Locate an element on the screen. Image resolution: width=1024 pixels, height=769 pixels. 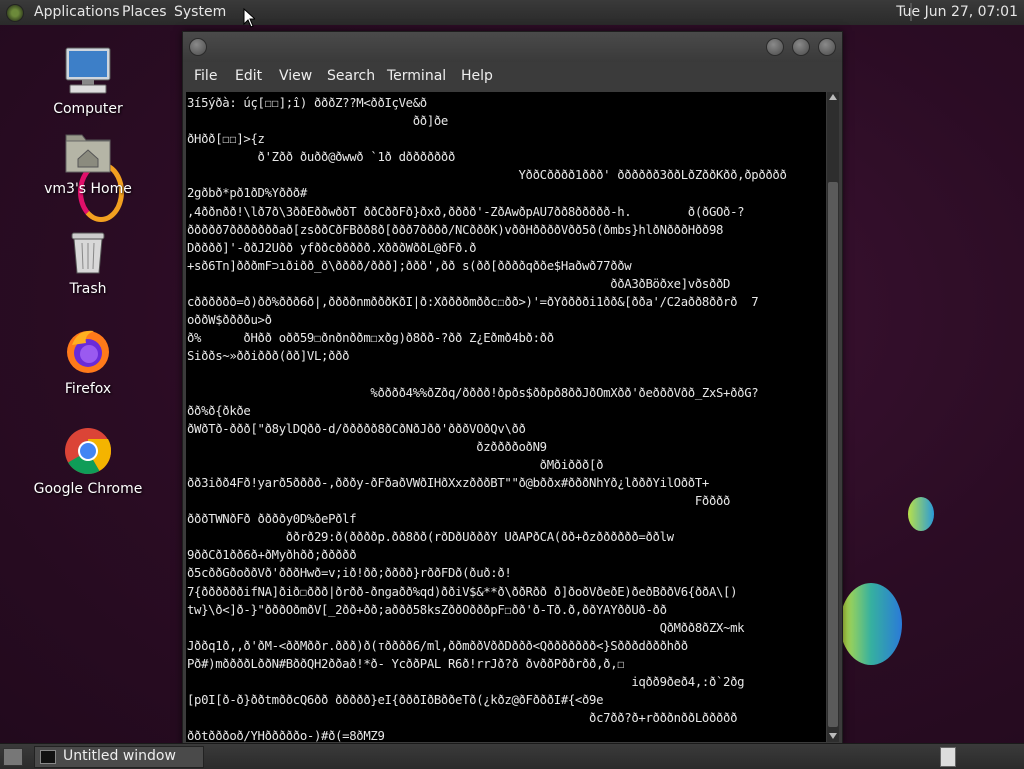
desktop-icon-firefox: Firefox is located at coordinates (88, 361).